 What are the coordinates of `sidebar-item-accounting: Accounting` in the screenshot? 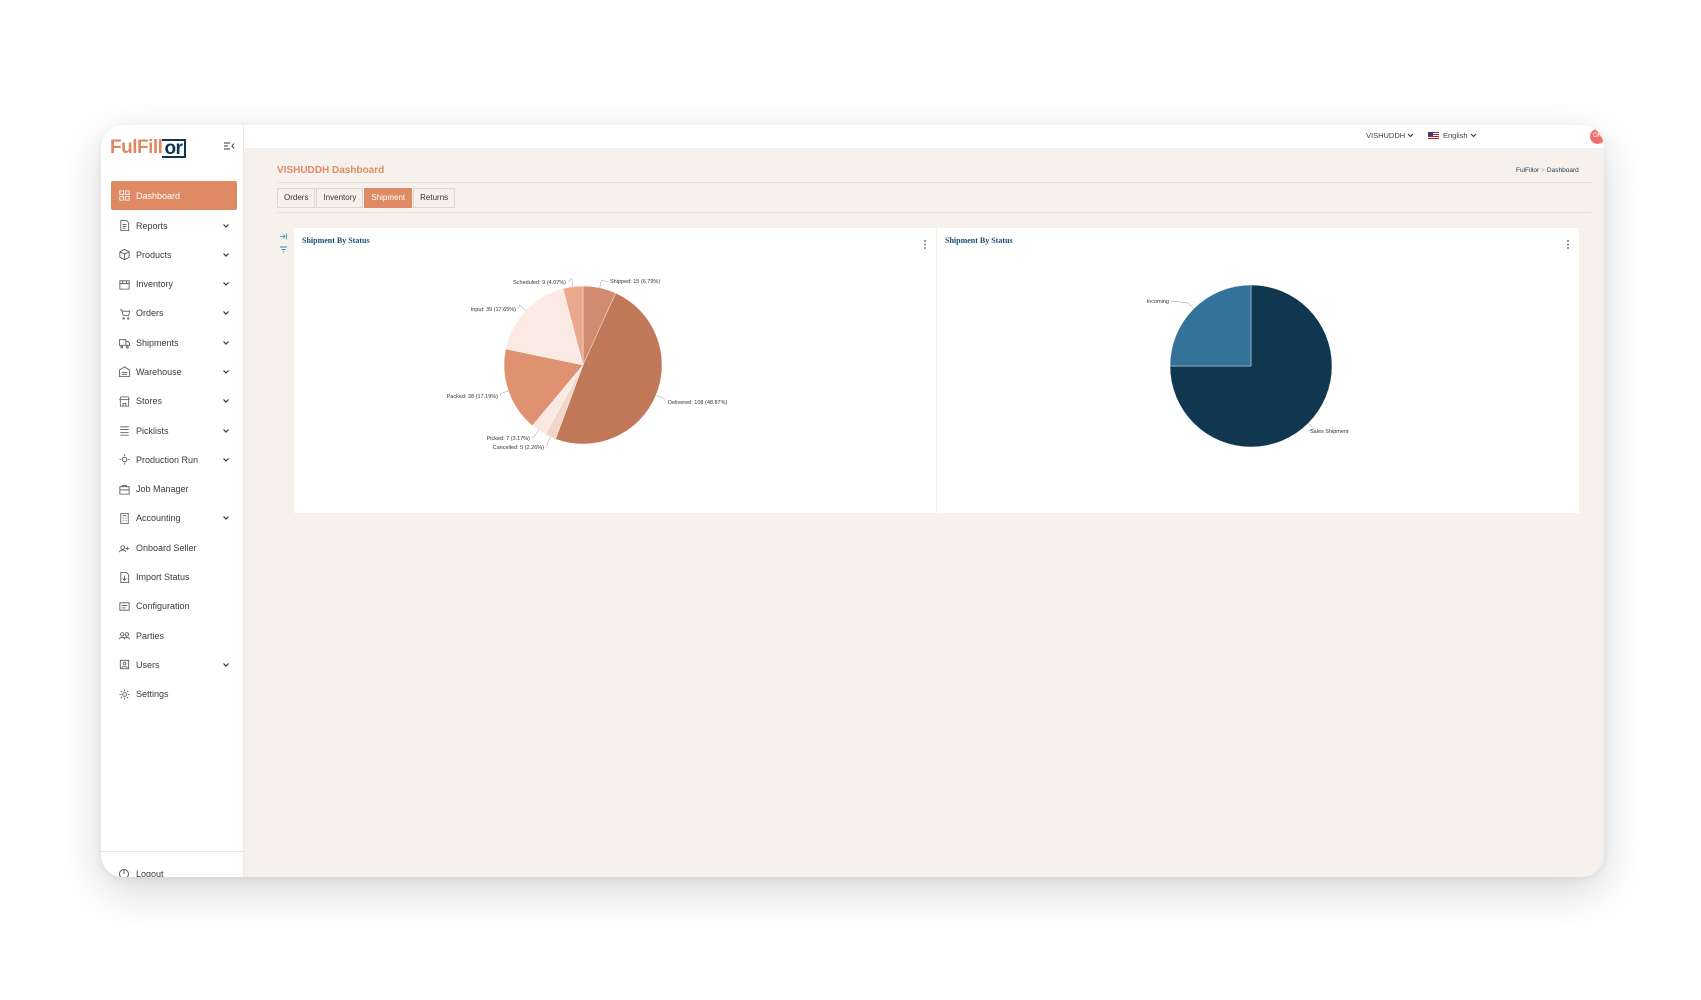 It's located at (174, 518).